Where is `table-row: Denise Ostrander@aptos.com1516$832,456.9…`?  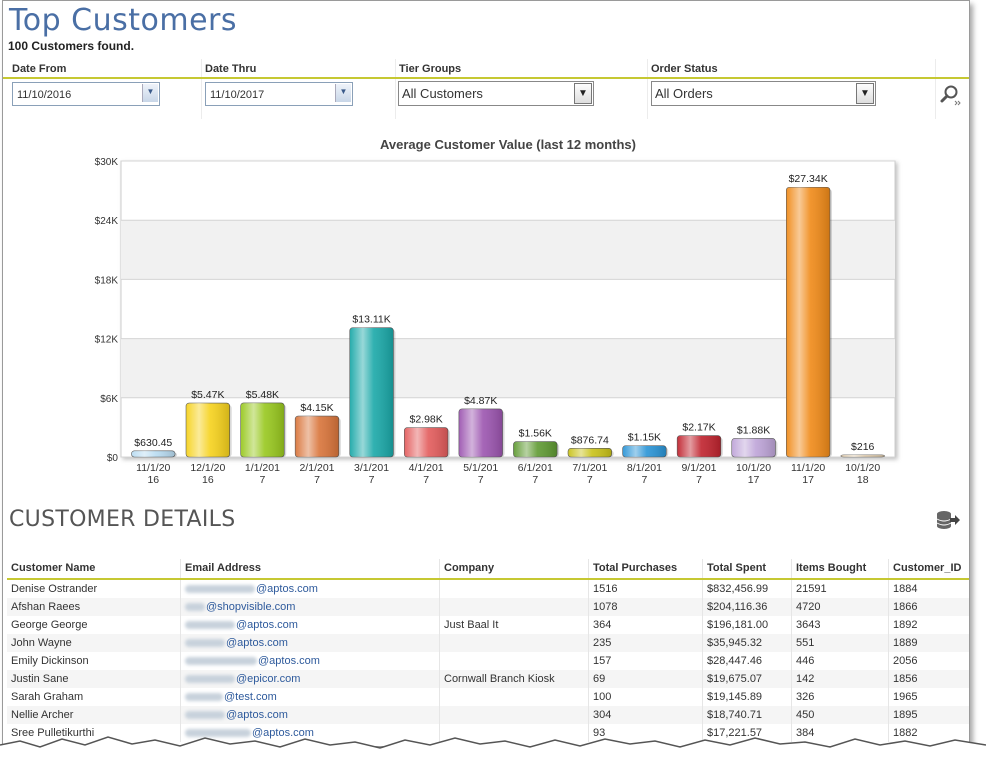
table-row: Denise Ostrander@aptos.com1516$832,456.9… is located at coordinates (488, 588).